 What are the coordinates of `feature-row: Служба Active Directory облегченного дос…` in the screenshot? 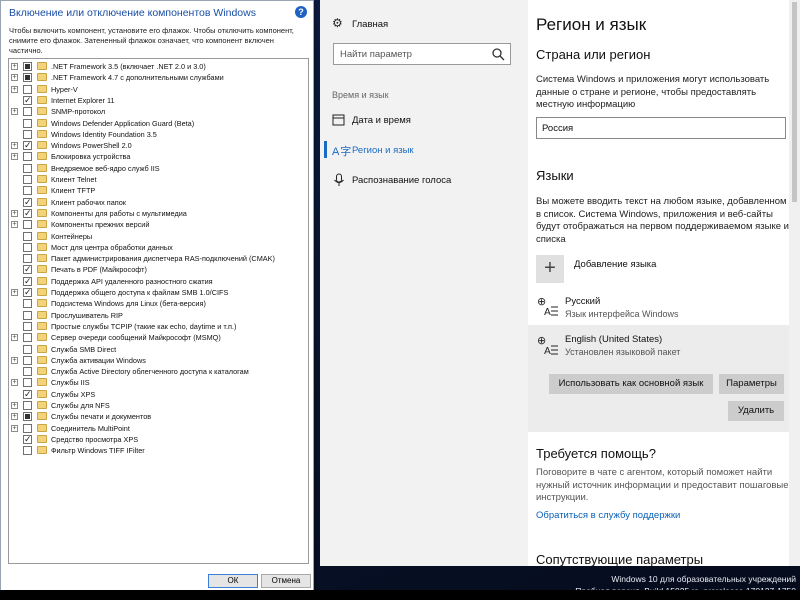 It's located at (155, 371).